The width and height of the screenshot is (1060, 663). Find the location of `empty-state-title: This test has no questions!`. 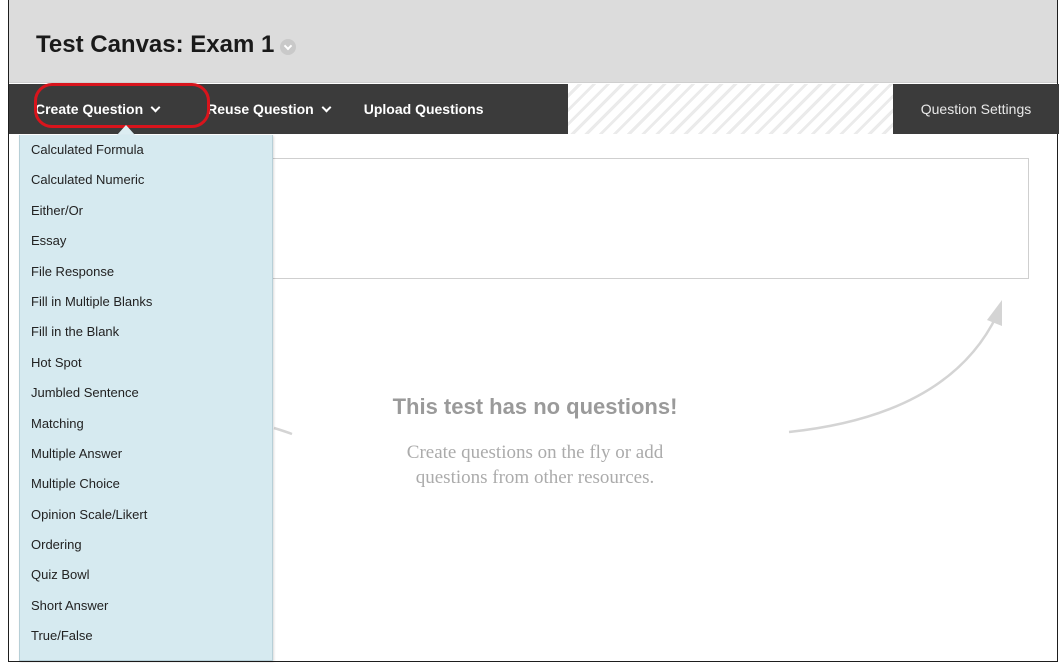

empty-state-title: This test has no questions! is located at coordinates (535, 406).